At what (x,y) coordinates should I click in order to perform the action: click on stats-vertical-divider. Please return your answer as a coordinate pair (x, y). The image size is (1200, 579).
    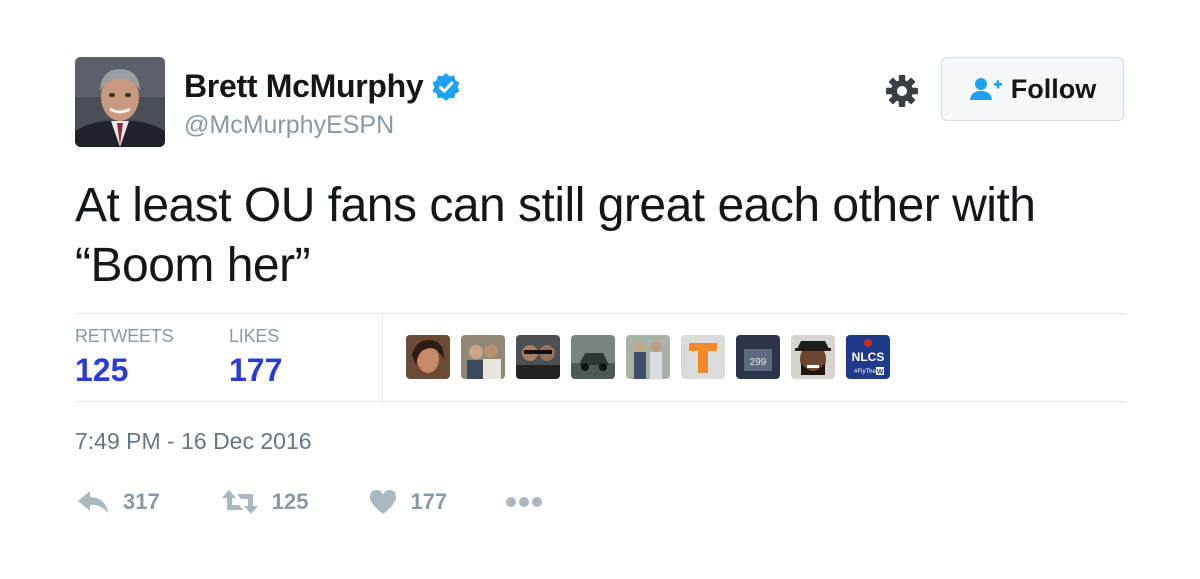
    Looking at the image, I should click on (382, 357).